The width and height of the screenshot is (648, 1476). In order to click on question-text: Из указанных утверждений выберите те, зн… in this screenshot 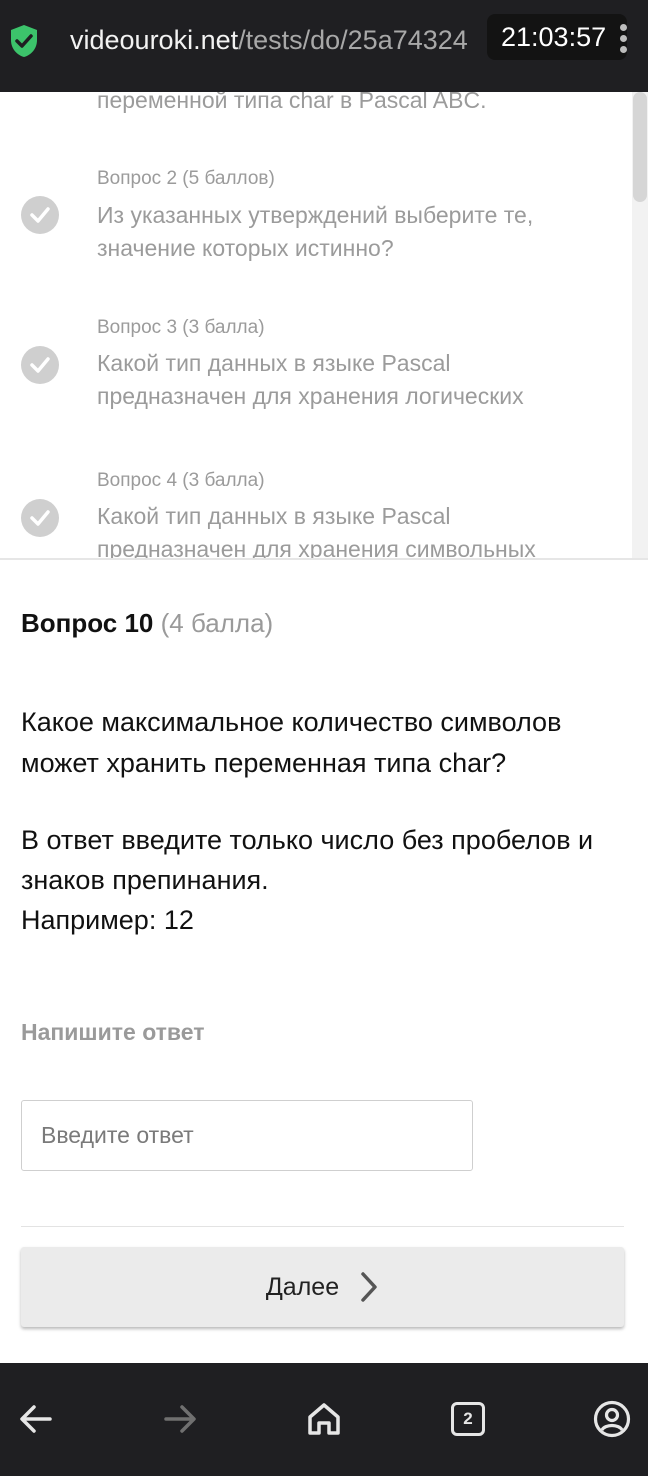, I will do `click(315, 231)`.